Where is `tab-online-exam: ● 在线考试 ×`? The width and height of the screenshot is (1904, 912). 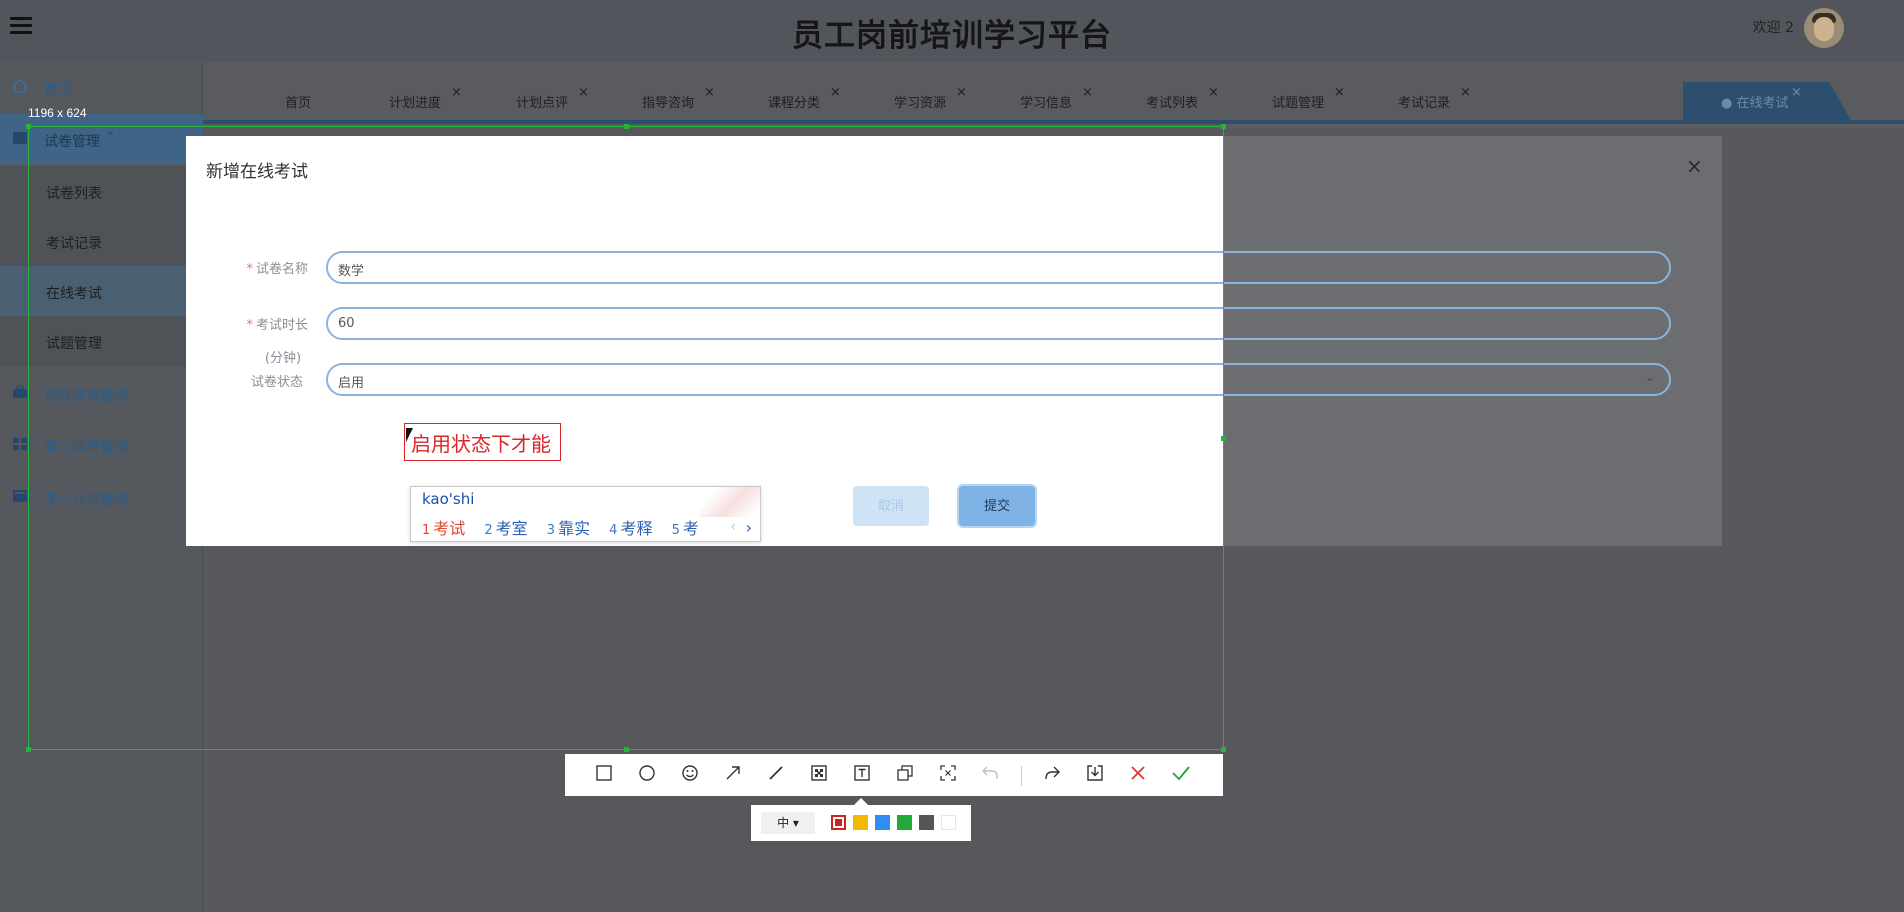 tab-online-exam: ● 在线考试 × is located at coordinates (1768, 103).